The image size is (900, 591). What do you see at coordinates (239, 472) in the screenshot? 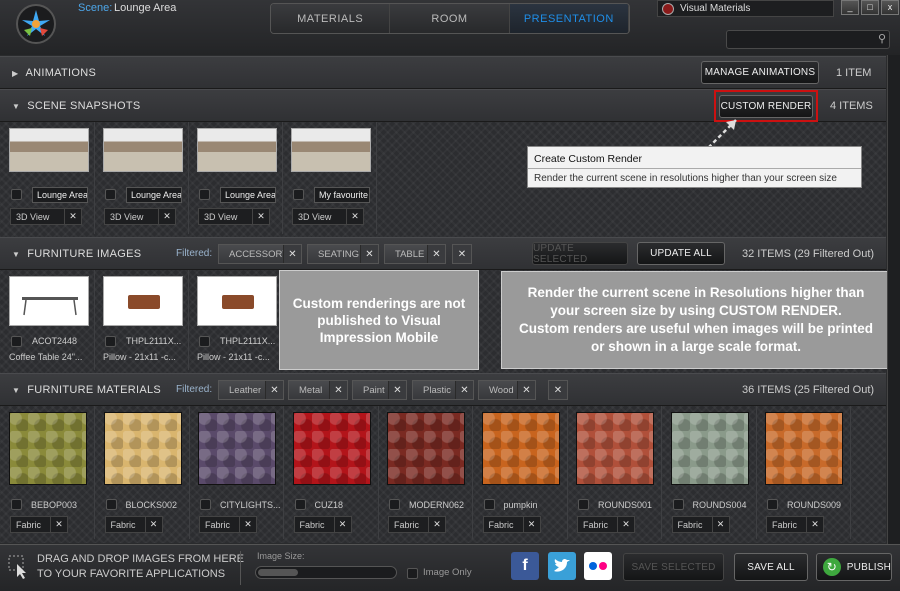
I see `material-card: CITYLIGHTS... Fabric ✕` at bounding box center [239, 472].